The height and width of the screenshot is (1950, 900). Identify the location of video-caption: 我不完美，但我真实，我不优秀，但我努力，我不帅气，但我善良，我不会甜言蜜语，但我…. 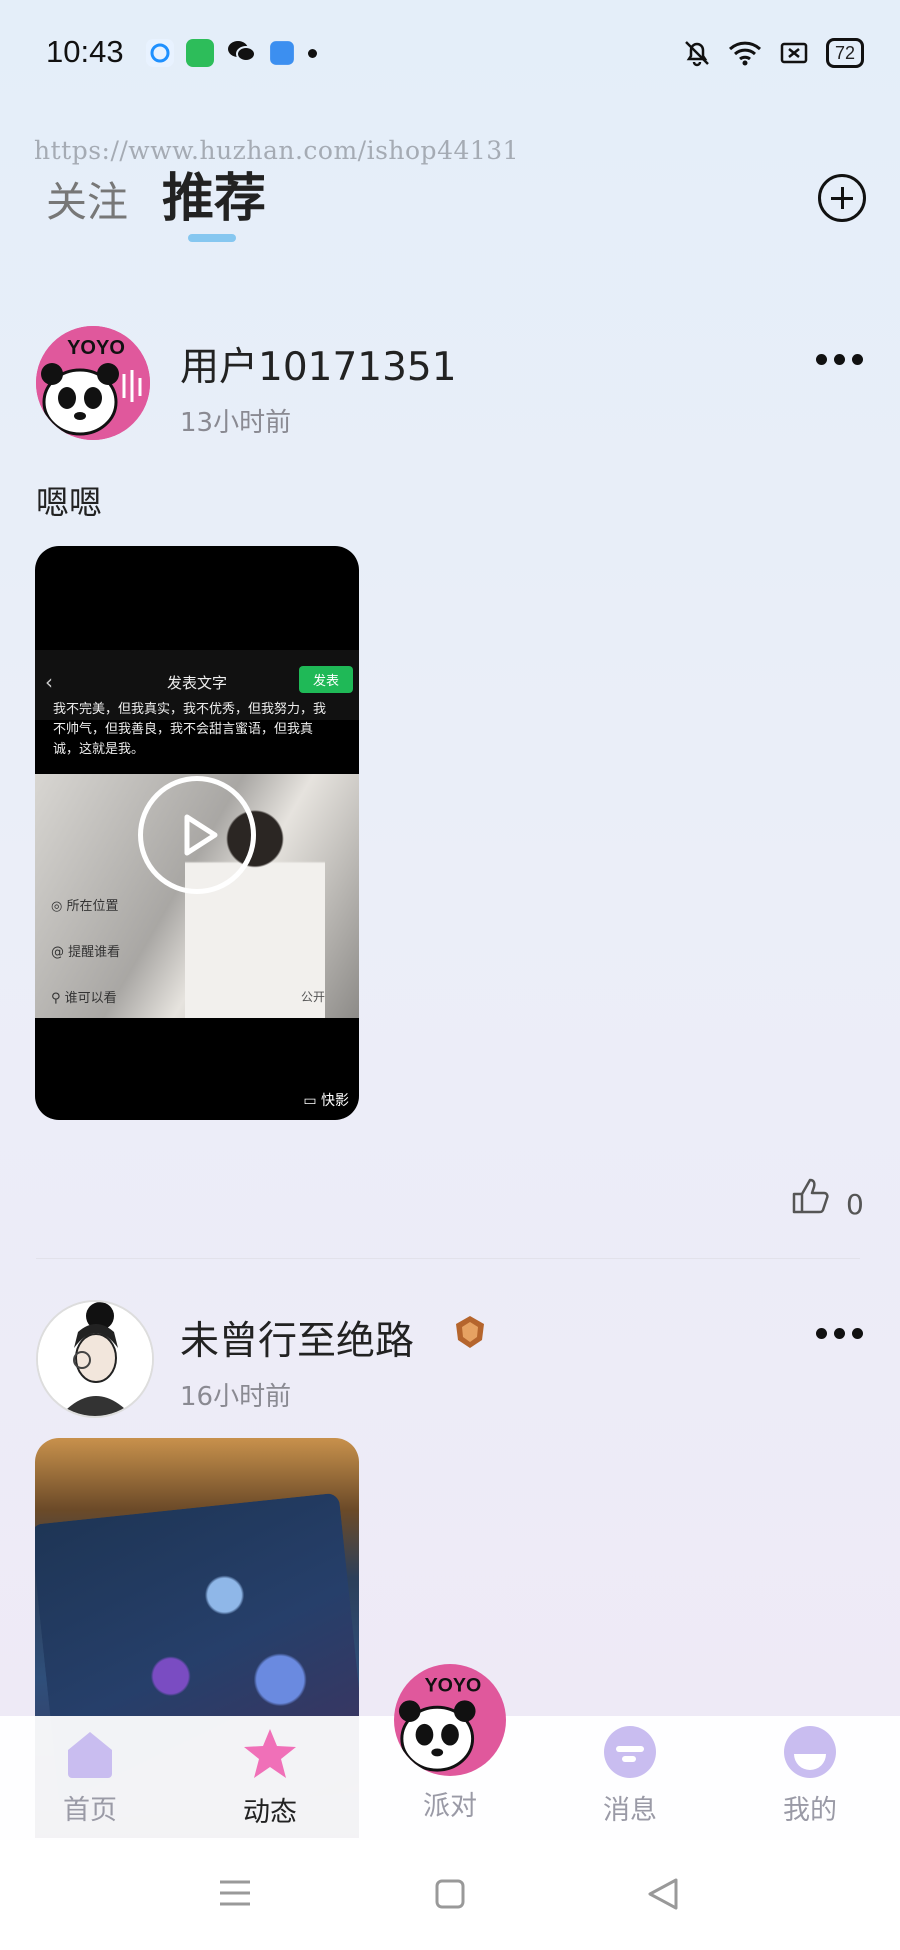
(190, 729).